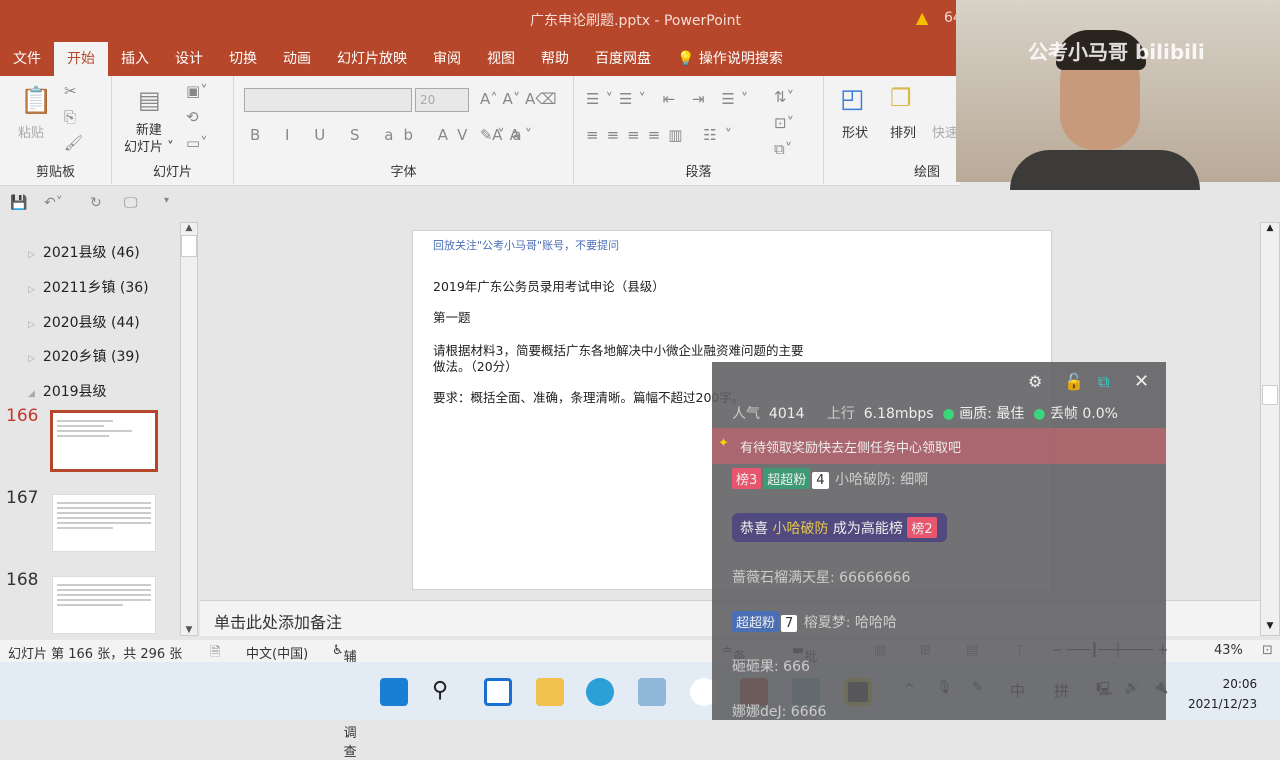 Image resolution: width=1280 pixels, height=760 pixels. I want to click on new-slide-icon: ▤, so click(149, 100).